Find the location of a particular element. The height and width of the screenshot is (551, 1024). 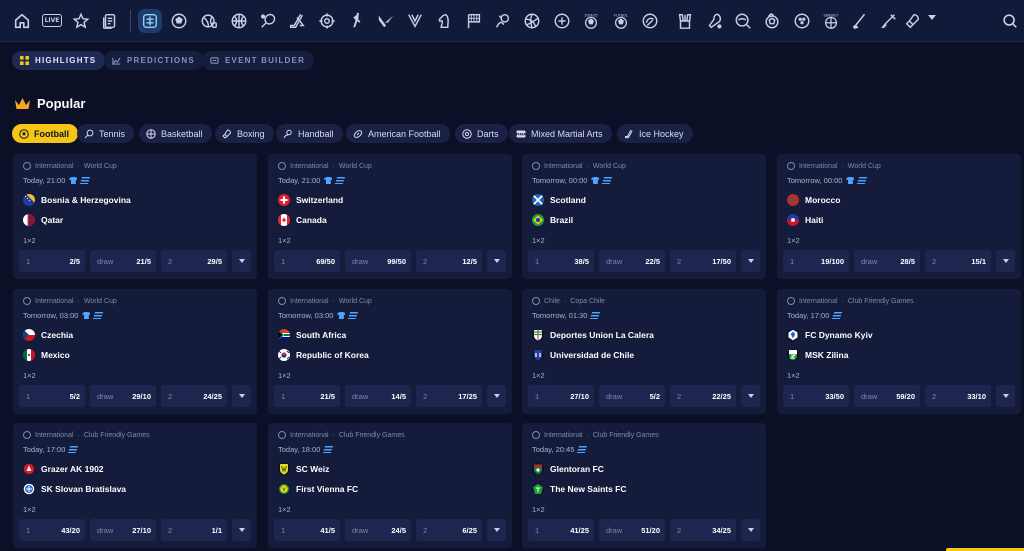

odds-button-draw: draw 28/5 is located at coordinates (887, 261).